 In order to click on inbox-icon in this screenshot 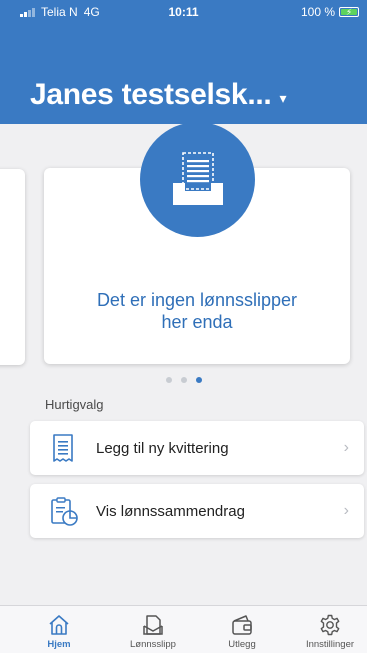, I will do `click(197, 179)`.